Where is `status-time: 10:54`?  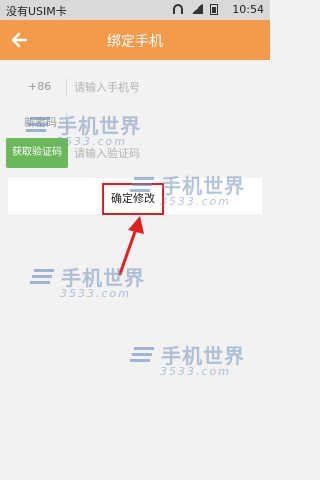
status-time: 10:54 is located at coordinates (248, 9).